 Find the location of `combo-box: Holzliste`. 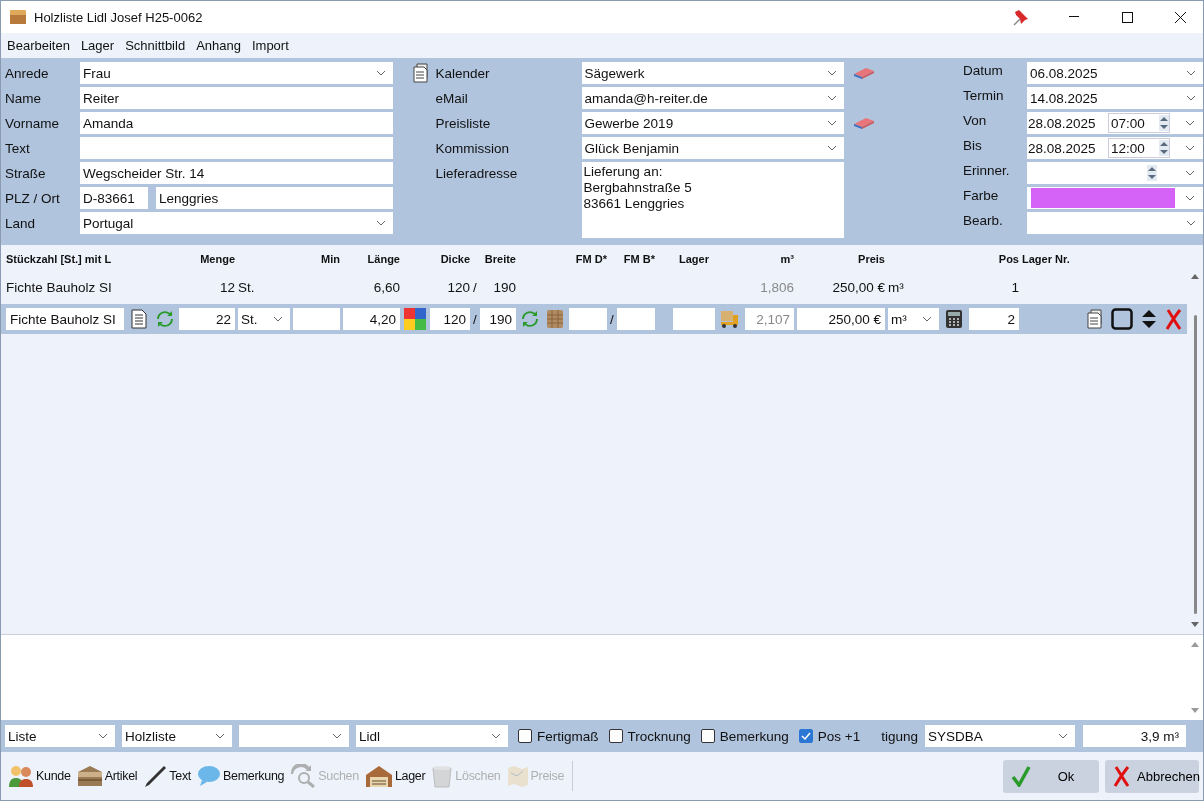

combo-box: Holzliste is located at coordinates (177, 736).